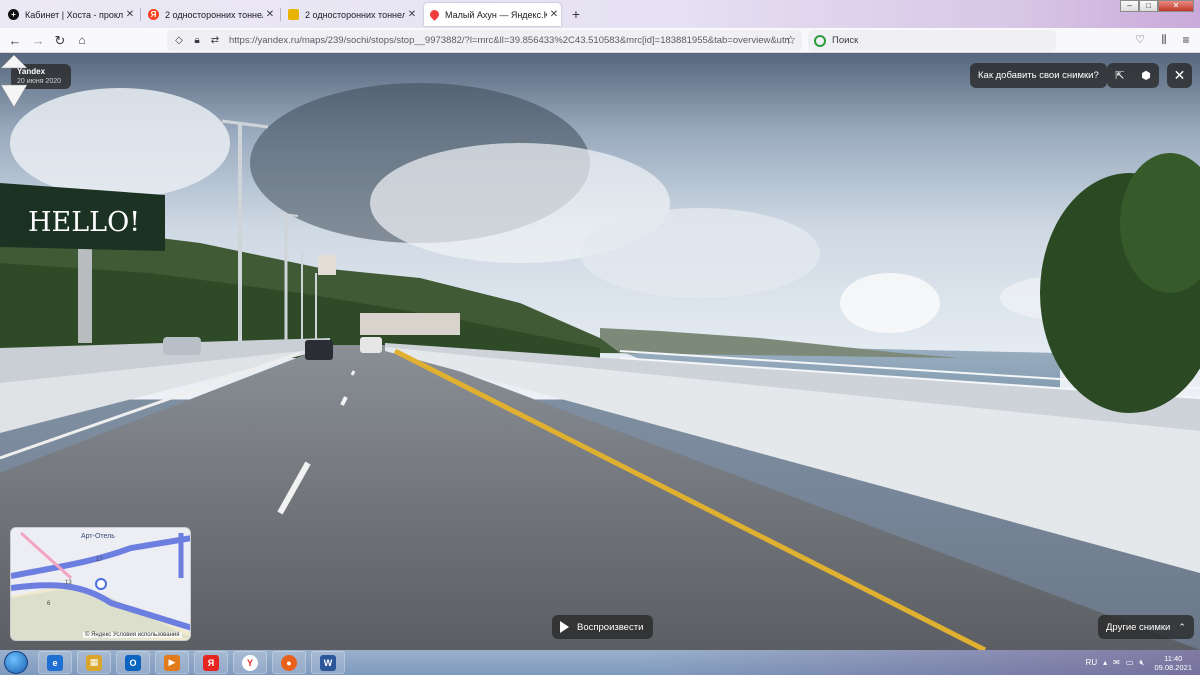  What do you see at coordinates (1140, 41) in the screenshot?
I see `pocket-icon: ♡` at bounding box center [1140, 41].